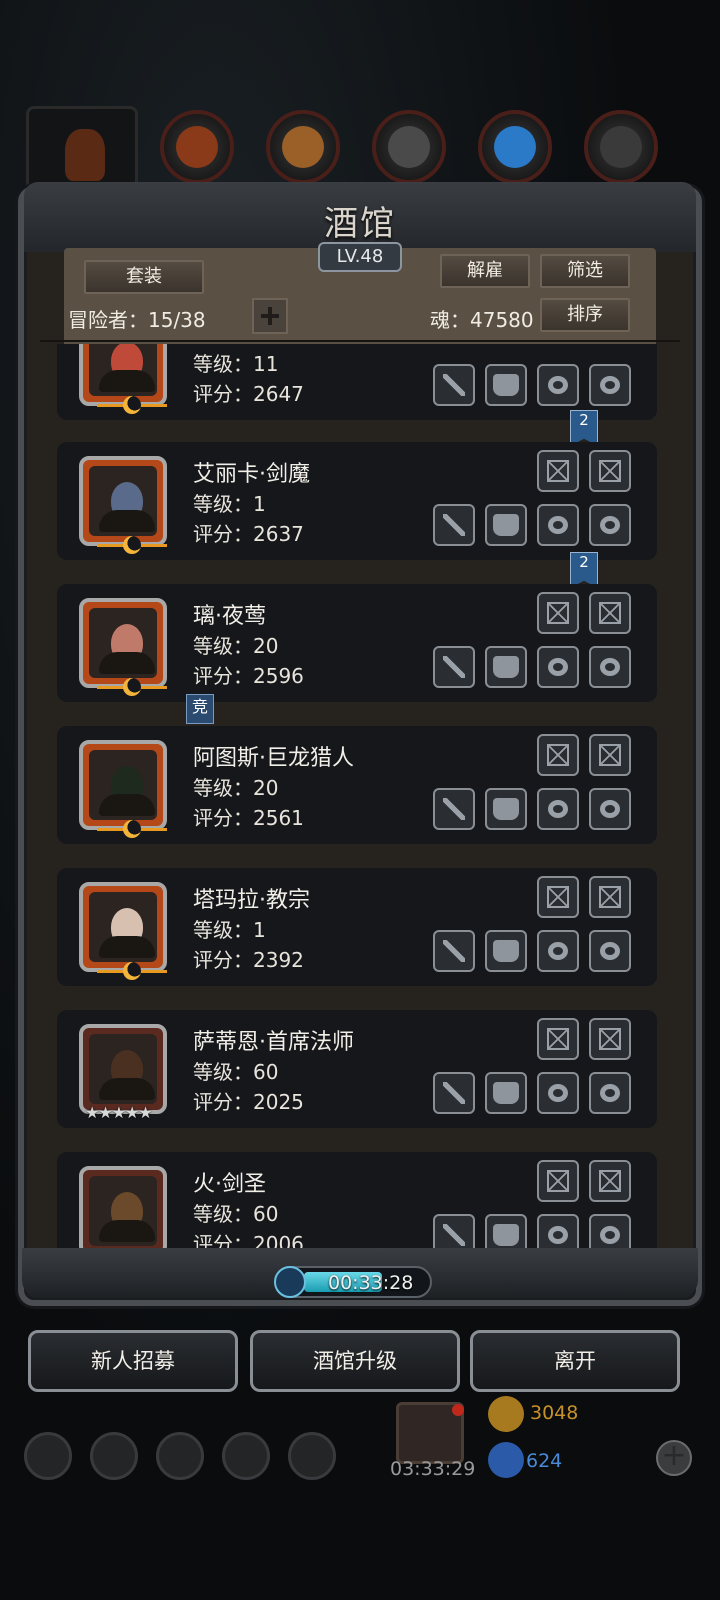 The image size is (720, 1600). Describe the element at coordinates (485, 271) in the screenshot. I see `dismiss-button: 解雇` at that location.